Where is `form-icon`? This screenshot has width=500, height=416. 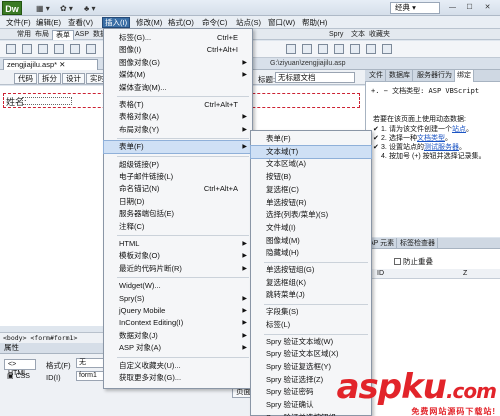 form-icon is located at coordinates (11, 49).